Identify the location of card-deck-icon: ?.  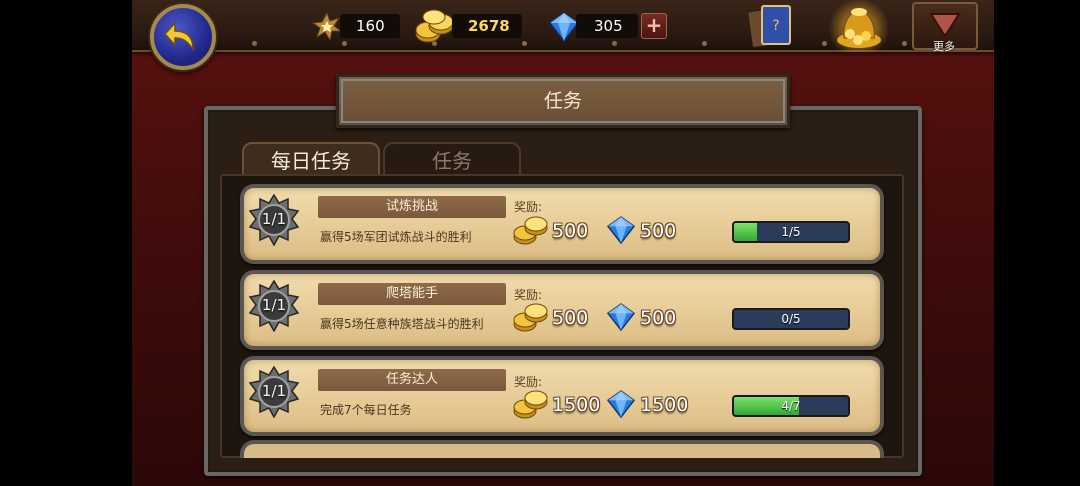
(769, 26).